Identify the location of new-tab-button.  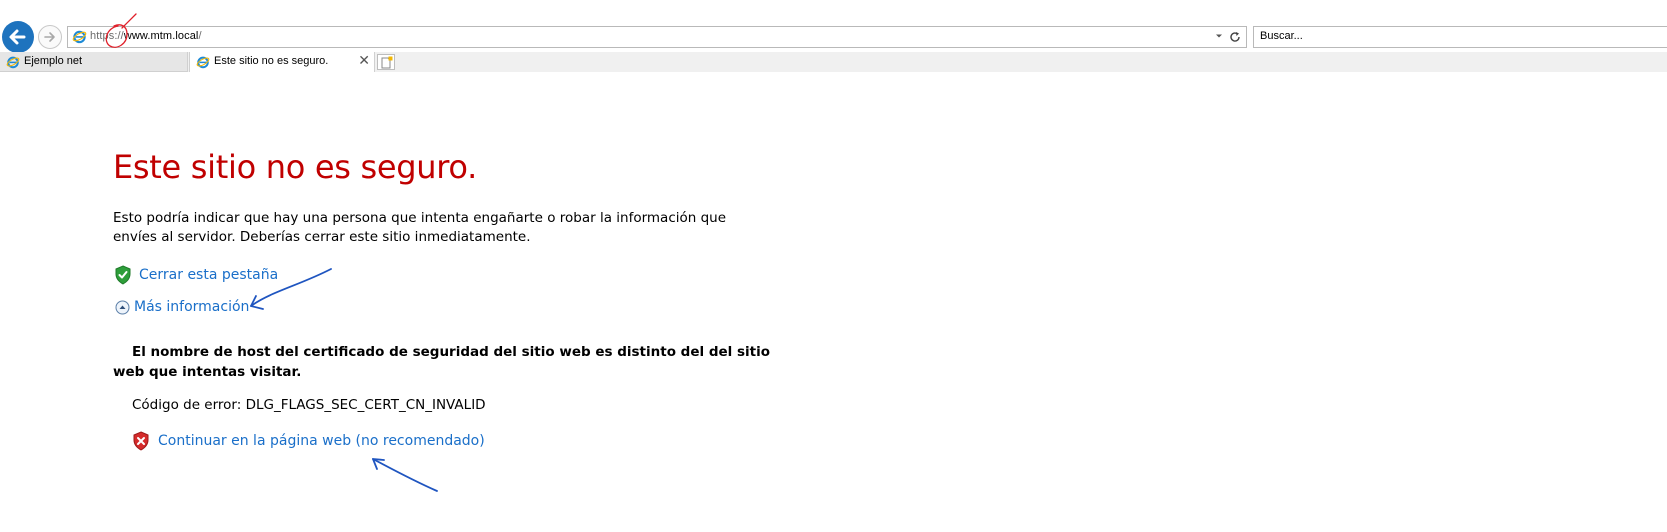
(386, 62).